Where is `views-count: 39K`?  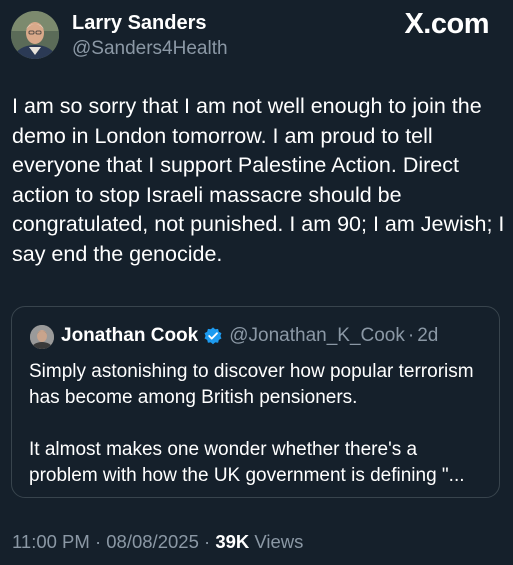 views-count: 39K is located at coordinates (232, 541).